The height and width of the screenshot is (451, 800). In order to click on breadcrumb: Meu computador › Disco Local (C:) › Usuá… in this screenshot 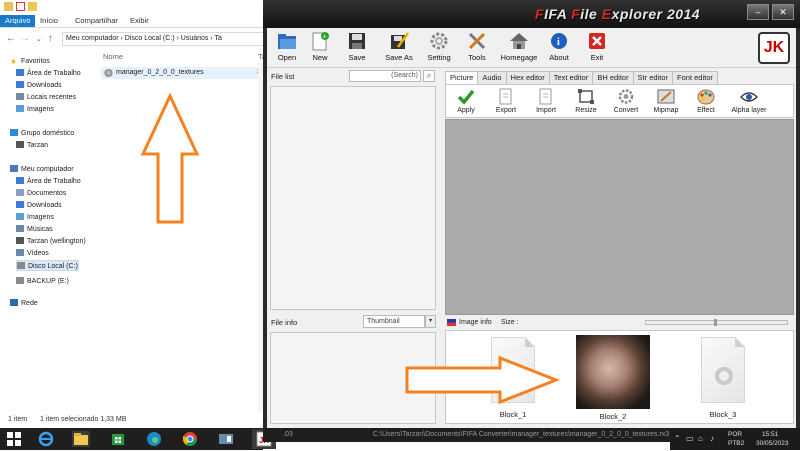, I will do `click(144, 38)`.